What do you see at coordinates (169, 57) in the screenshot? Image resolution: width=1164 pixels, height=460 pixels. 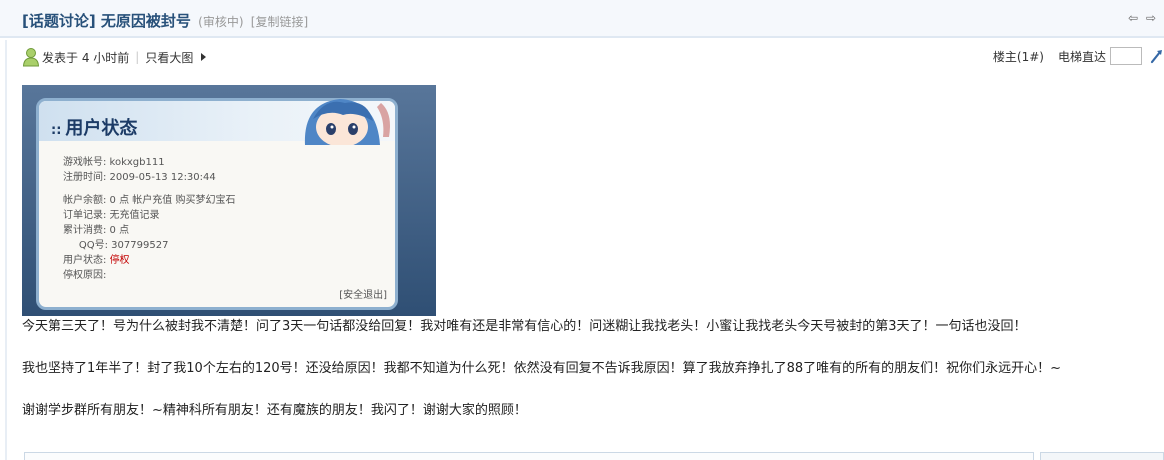 I see `view-large-images-link: 只看大图` at bounding box center [169, 57].